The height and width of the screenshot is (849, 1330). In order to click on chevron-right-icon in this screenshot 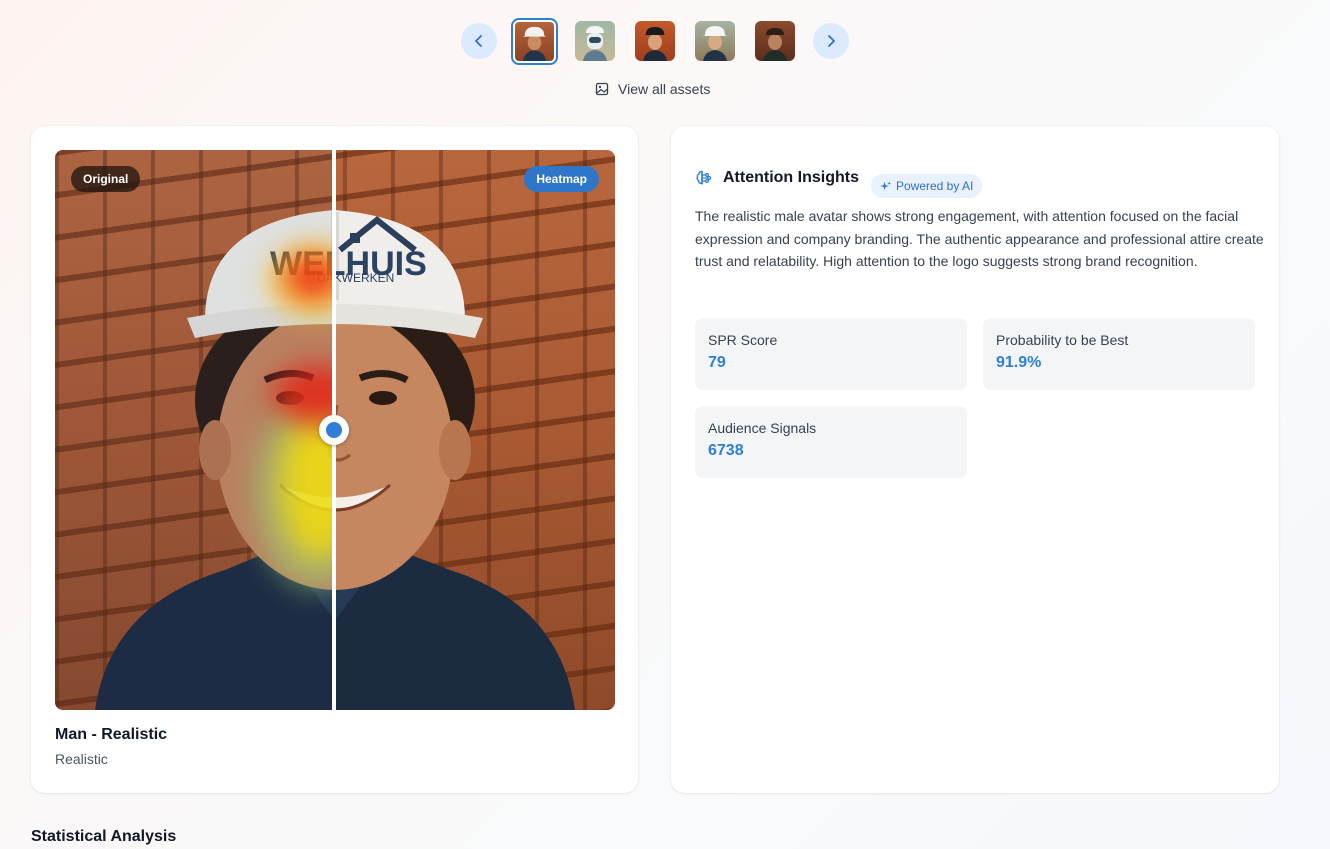, I will do `click(831, 41)`.